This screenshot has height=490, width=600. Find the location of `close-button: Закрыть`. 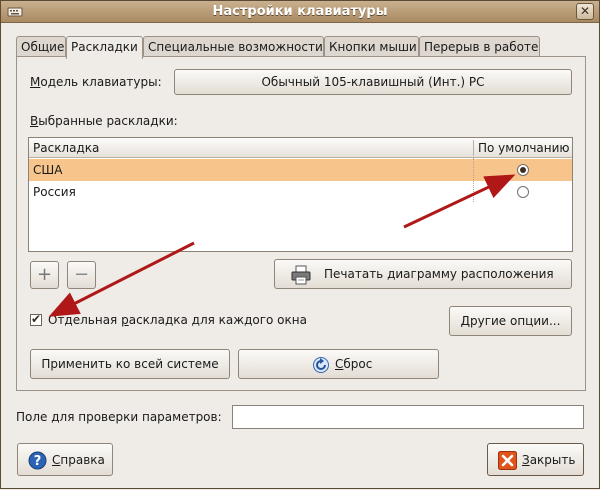

close-button: Закрыть is located at coordinates (535, 459).